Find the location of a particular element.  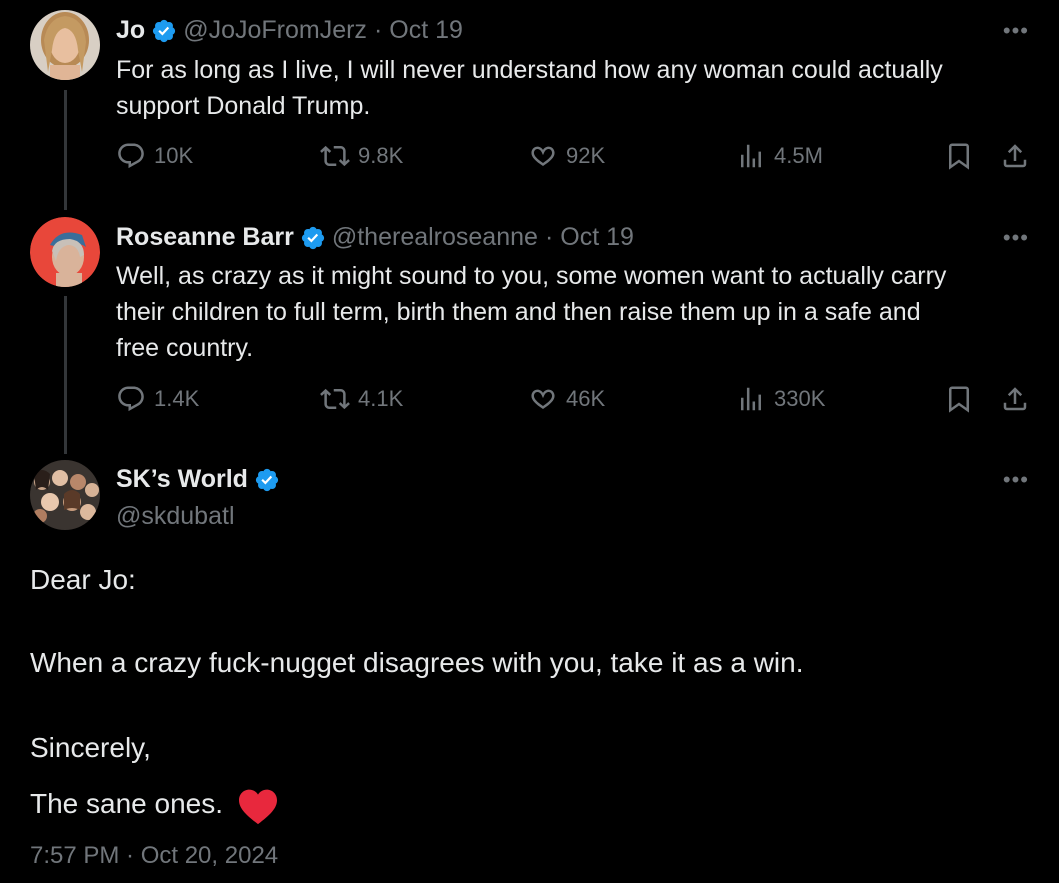

tweet-header: SK’s World is located at coordinates (201, 479).